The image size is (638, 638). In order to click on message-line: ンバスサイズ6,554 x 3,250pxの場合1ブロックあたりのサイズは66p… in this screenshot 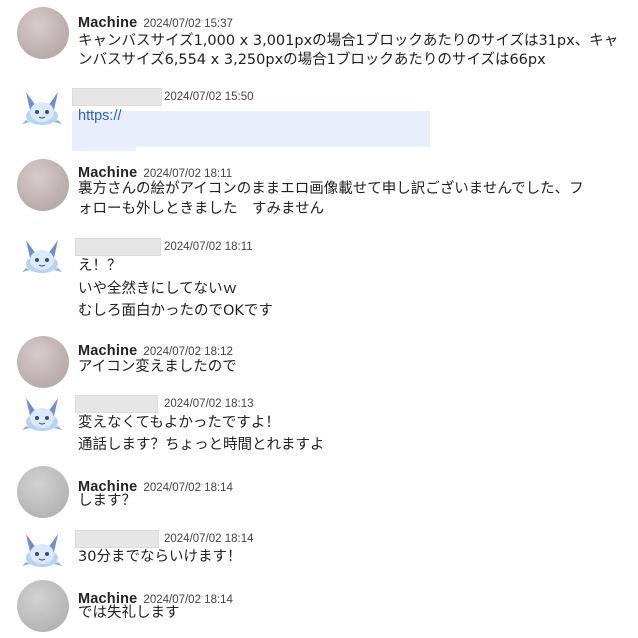, I will do `click(312, 60)`.